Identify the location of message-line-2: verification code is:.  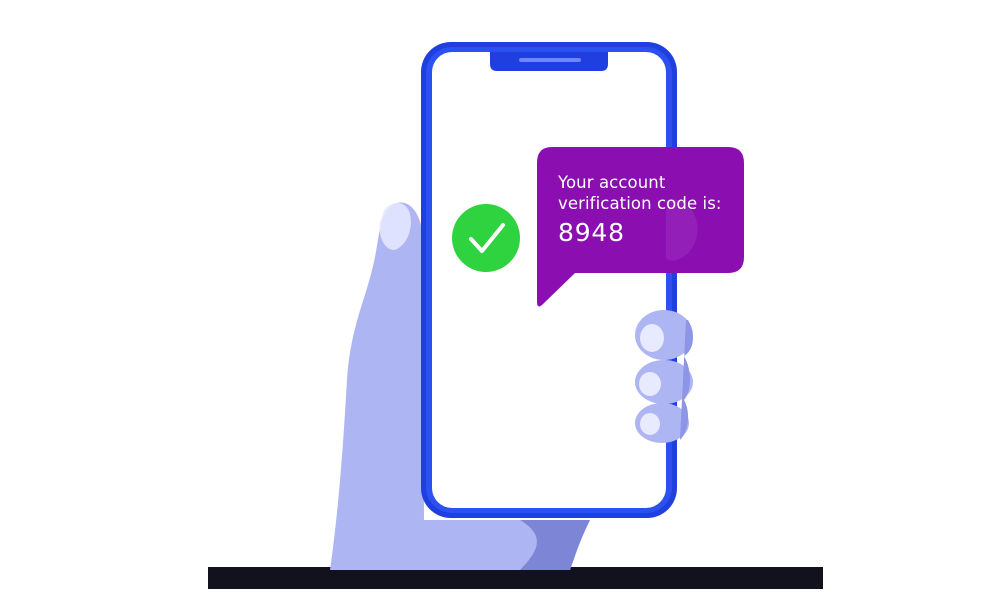
(640, 203).